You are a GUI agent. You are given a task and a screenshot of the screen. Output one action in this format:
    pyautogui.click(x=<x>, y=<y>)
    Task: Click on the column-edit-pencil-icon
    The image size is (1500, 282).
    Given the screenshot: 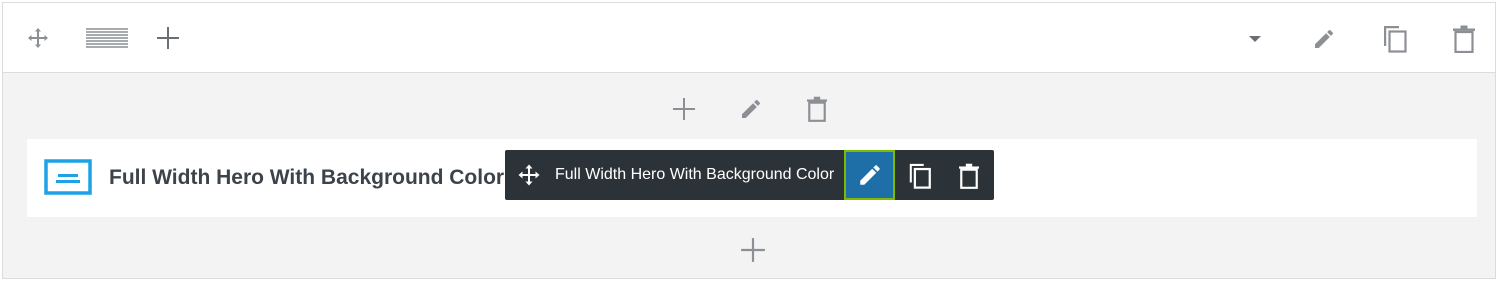 What is the action you would take?
    pyautogui.click(x=751, y=109)
    